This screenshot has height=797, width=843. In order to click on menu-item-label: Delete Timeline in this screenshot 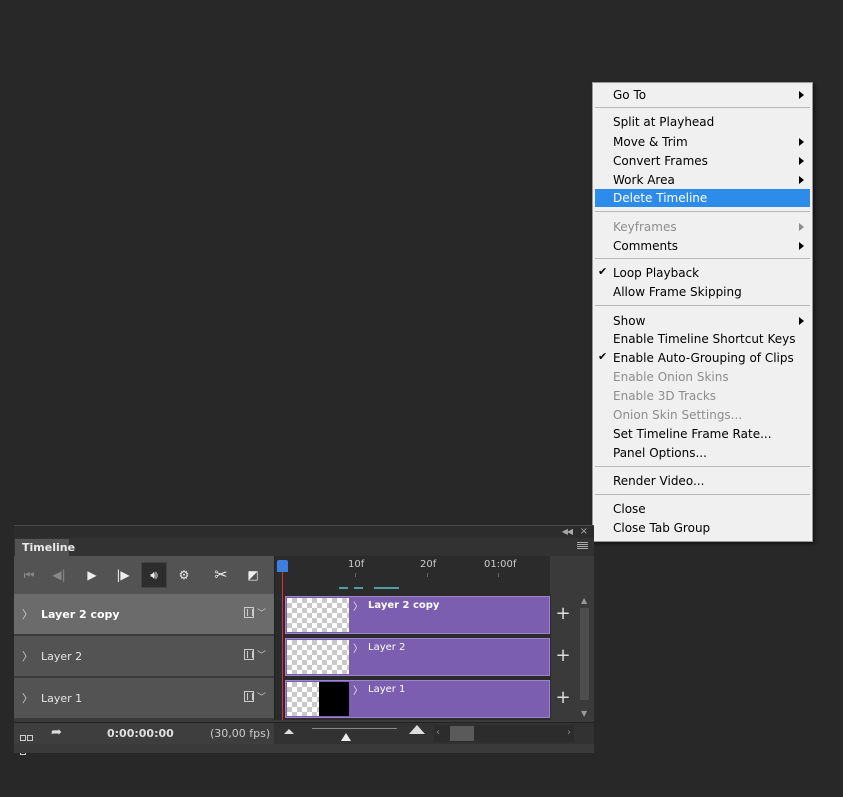, I will do `click(660, 198)`.